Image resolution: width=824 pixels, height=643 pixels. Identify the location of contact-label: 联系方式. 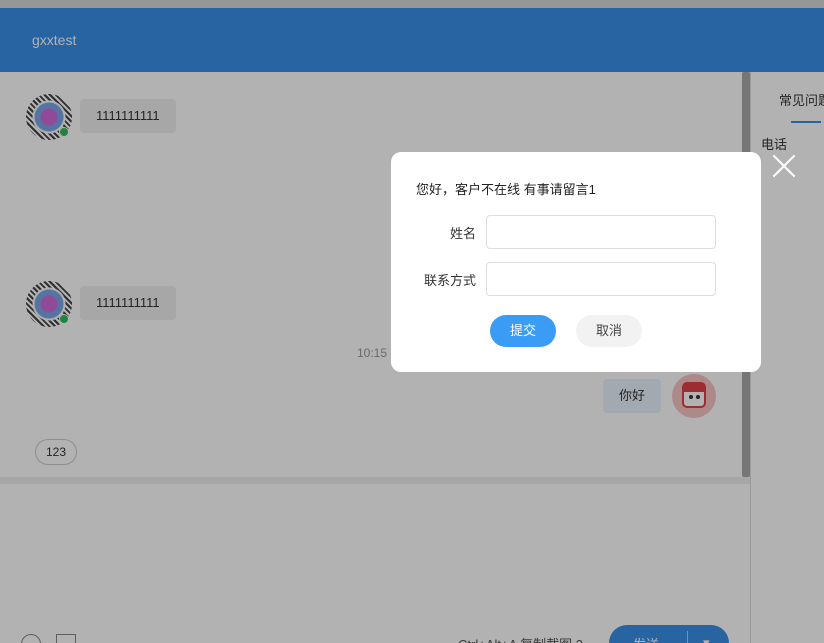
(449, 280).